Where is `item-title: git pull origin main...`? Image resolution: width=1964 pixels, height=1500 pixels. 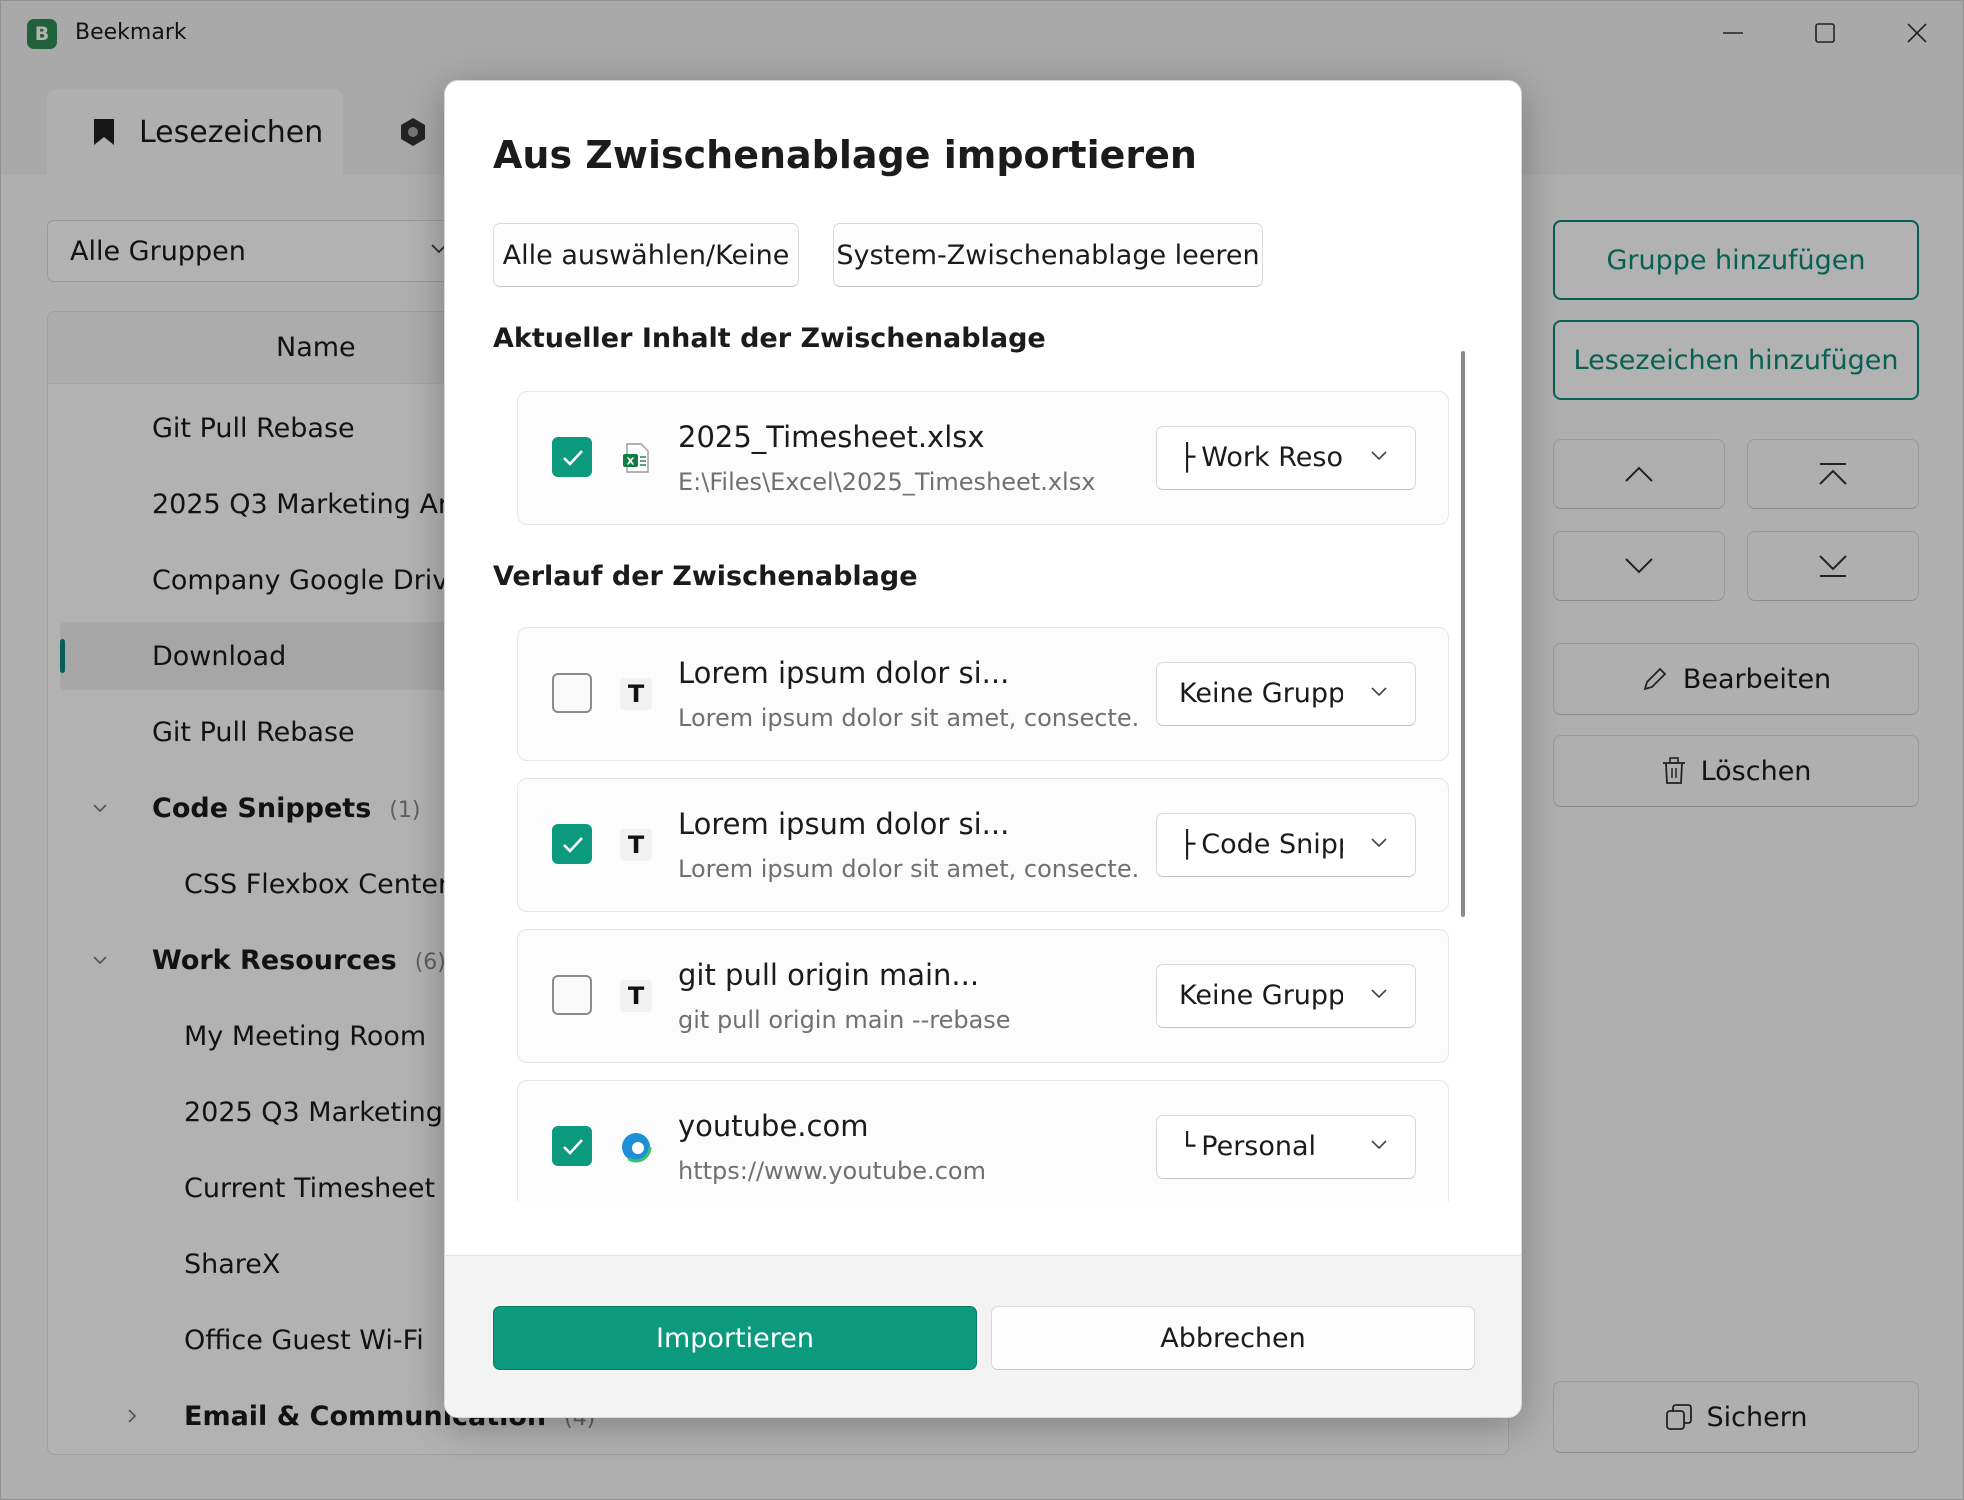 item-title: git pull origin main... is located at coordinates (829, 975).